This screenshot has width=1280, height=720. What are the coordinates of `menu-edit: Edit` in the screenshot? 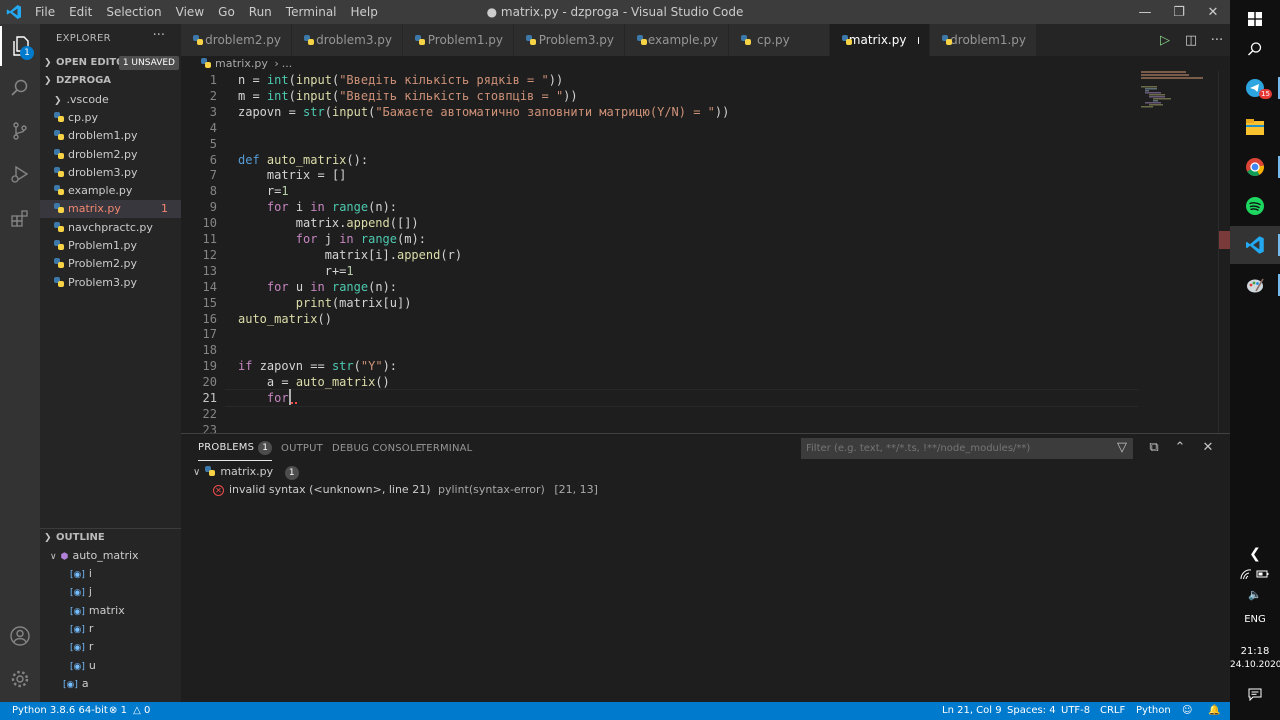 It's located at (80, 12).